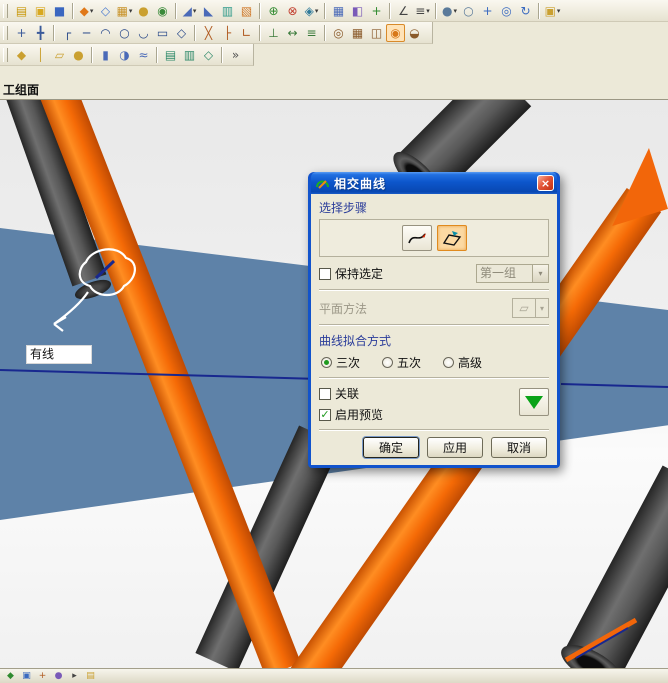 The width and height of the screenshot is (668, 683). Describe the element at coordinates (59, 11) in the screenshot. I see `save-file-button: ■` at that location.